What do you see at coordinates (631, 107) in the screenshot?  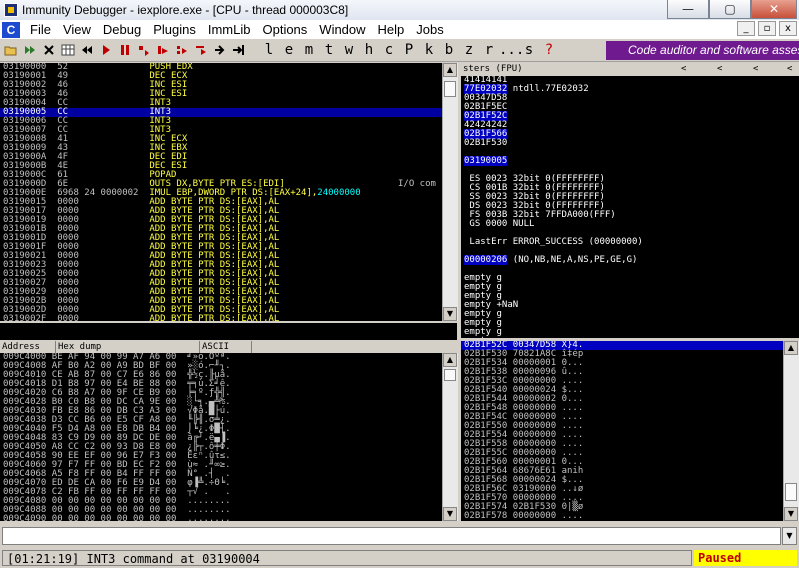 I see `register-line: 02B1F5EC` at bounding box center [631, 107].